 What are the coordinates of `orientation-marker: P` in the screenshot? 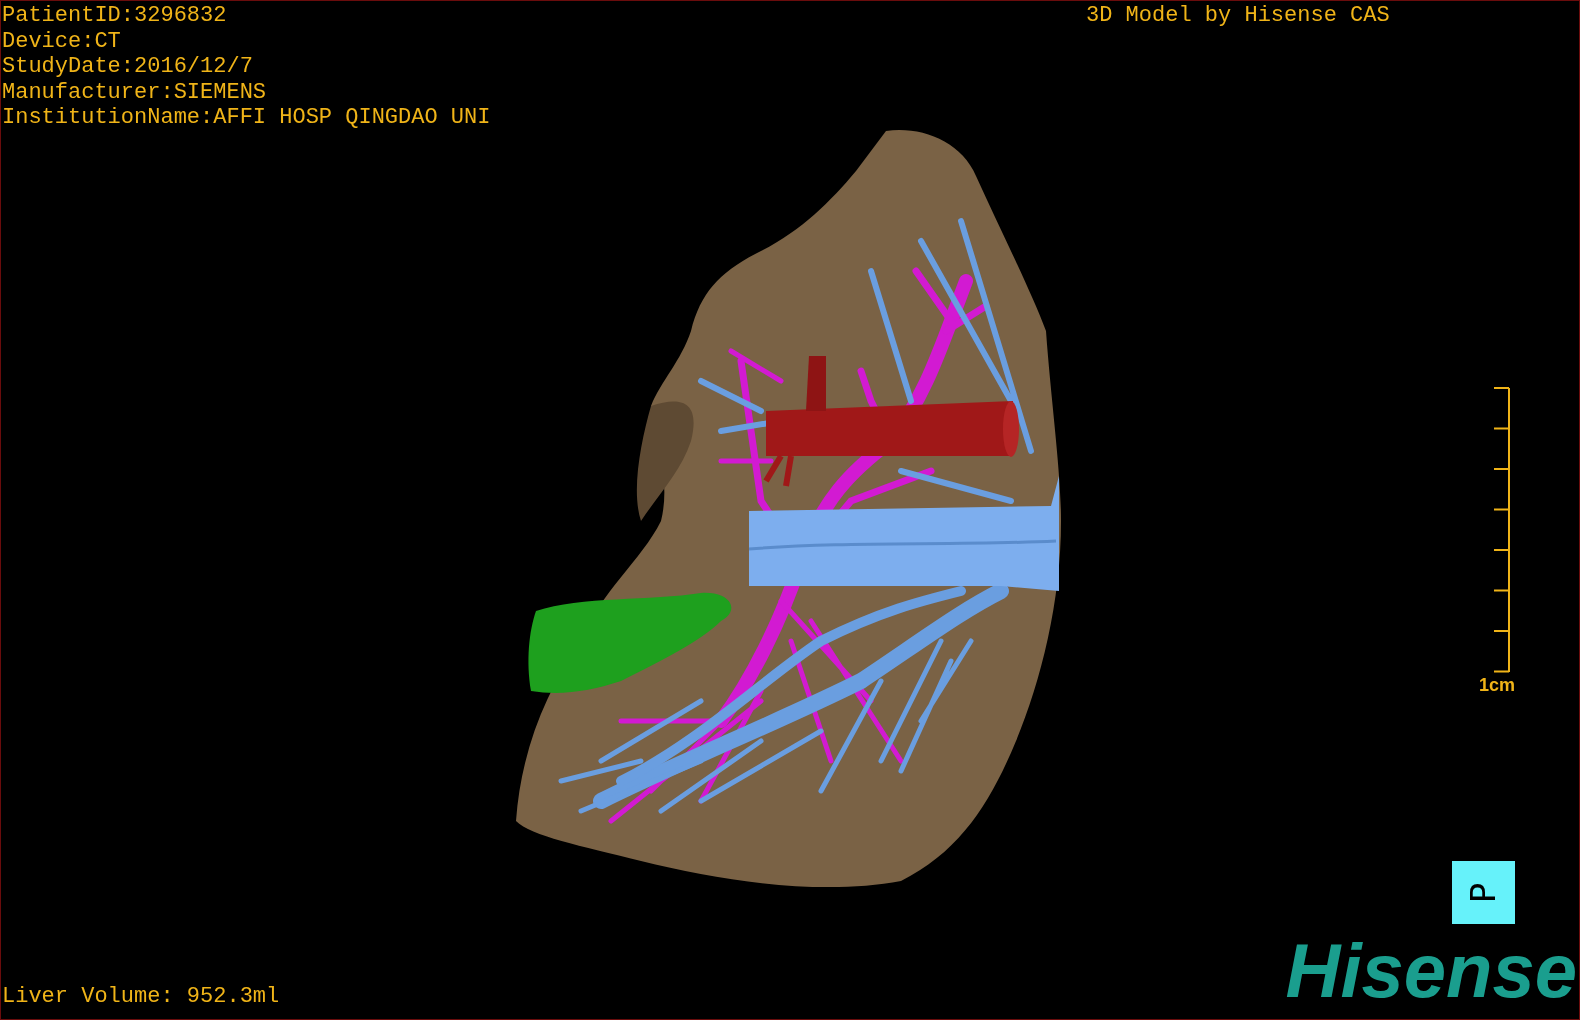 It's located at (1483, 892).